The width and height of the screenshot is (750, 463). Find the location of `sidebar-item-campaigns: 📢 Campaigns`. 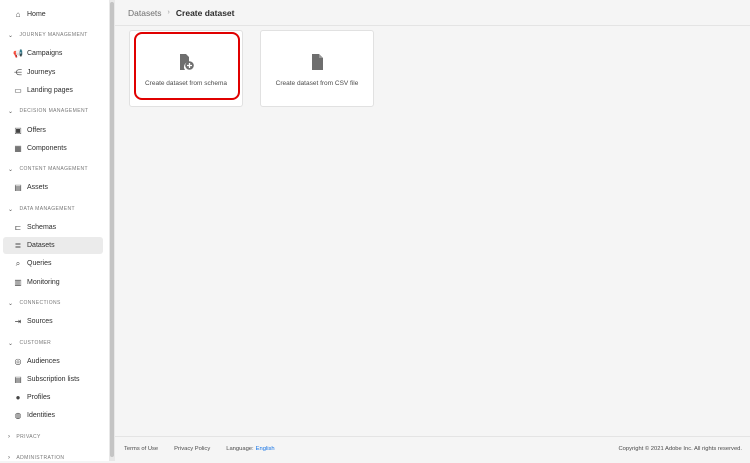

sidebar-item-campaigns: 📢 Campaigns is located at coordinates (53, 53).